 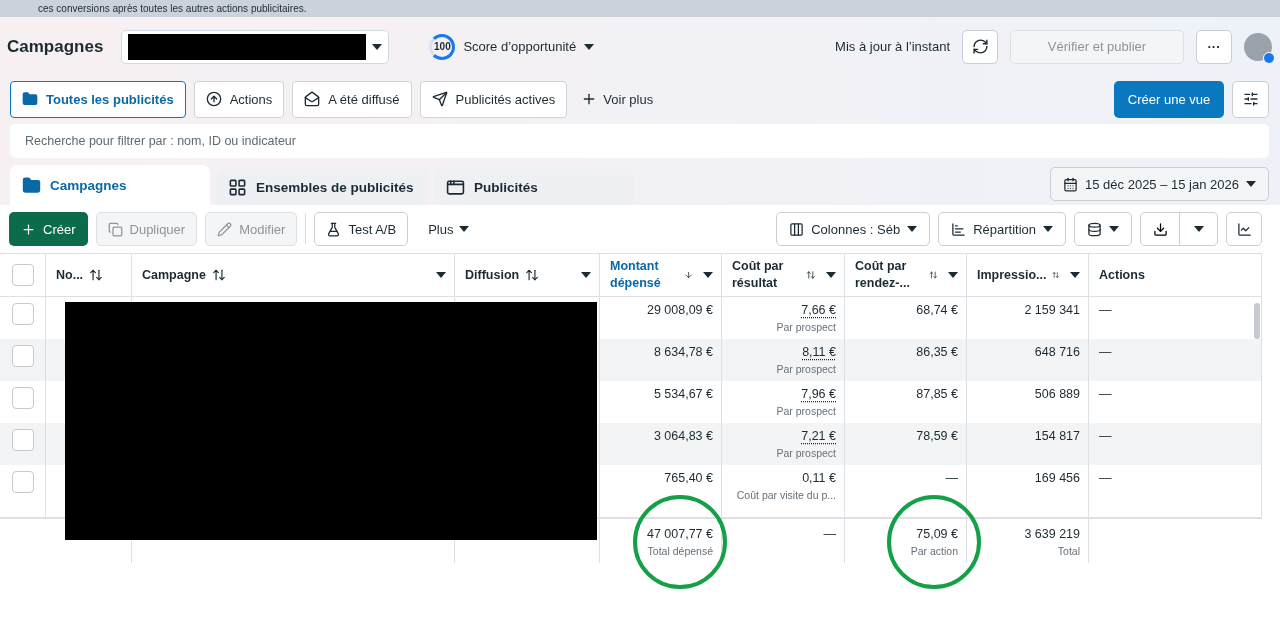 What do you see at coordinates (937, 534) in the screenshot?
I see `total-cell: 75,09 €` at bounding box center [937, 534].